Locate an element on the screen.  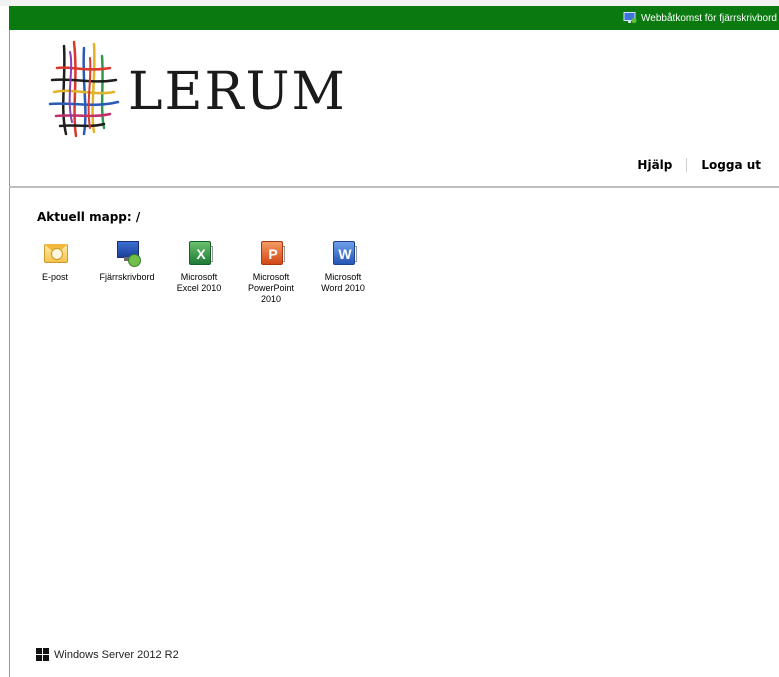
word-icon: W is located at coordinates (343, 252).